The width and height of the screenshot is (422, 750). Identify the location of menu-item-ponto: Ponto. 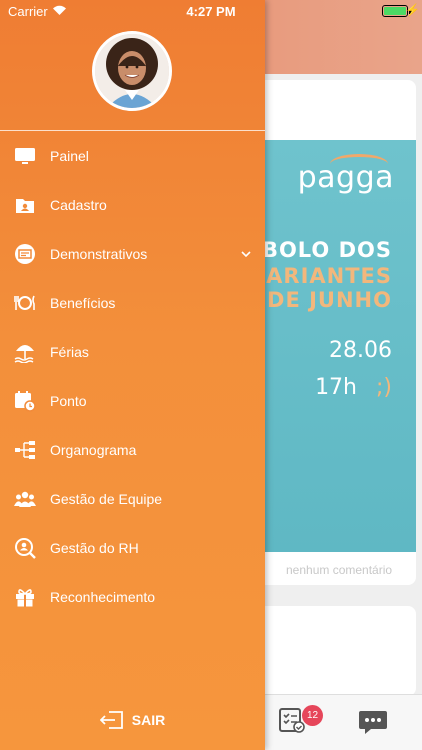
(132, 400).